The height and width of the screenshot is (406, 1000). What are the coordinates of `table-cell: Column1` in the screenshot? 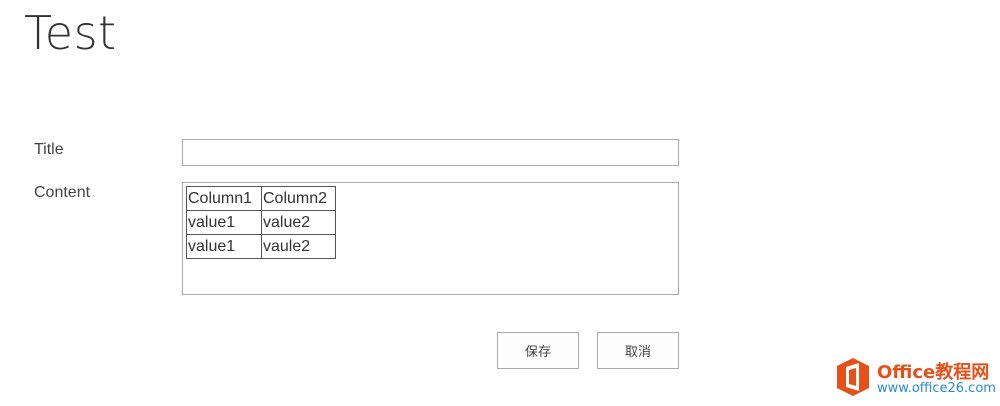 It's located at (224, 198).